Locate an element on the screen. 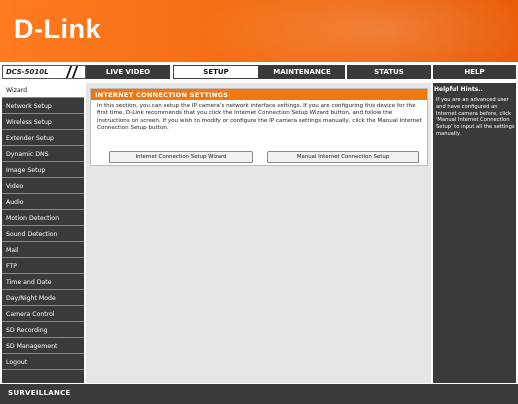 Image resolution: width=518 pixels, height=404 pixels. sidebar-item-logout: Logout is located at coordinates (43, 362).